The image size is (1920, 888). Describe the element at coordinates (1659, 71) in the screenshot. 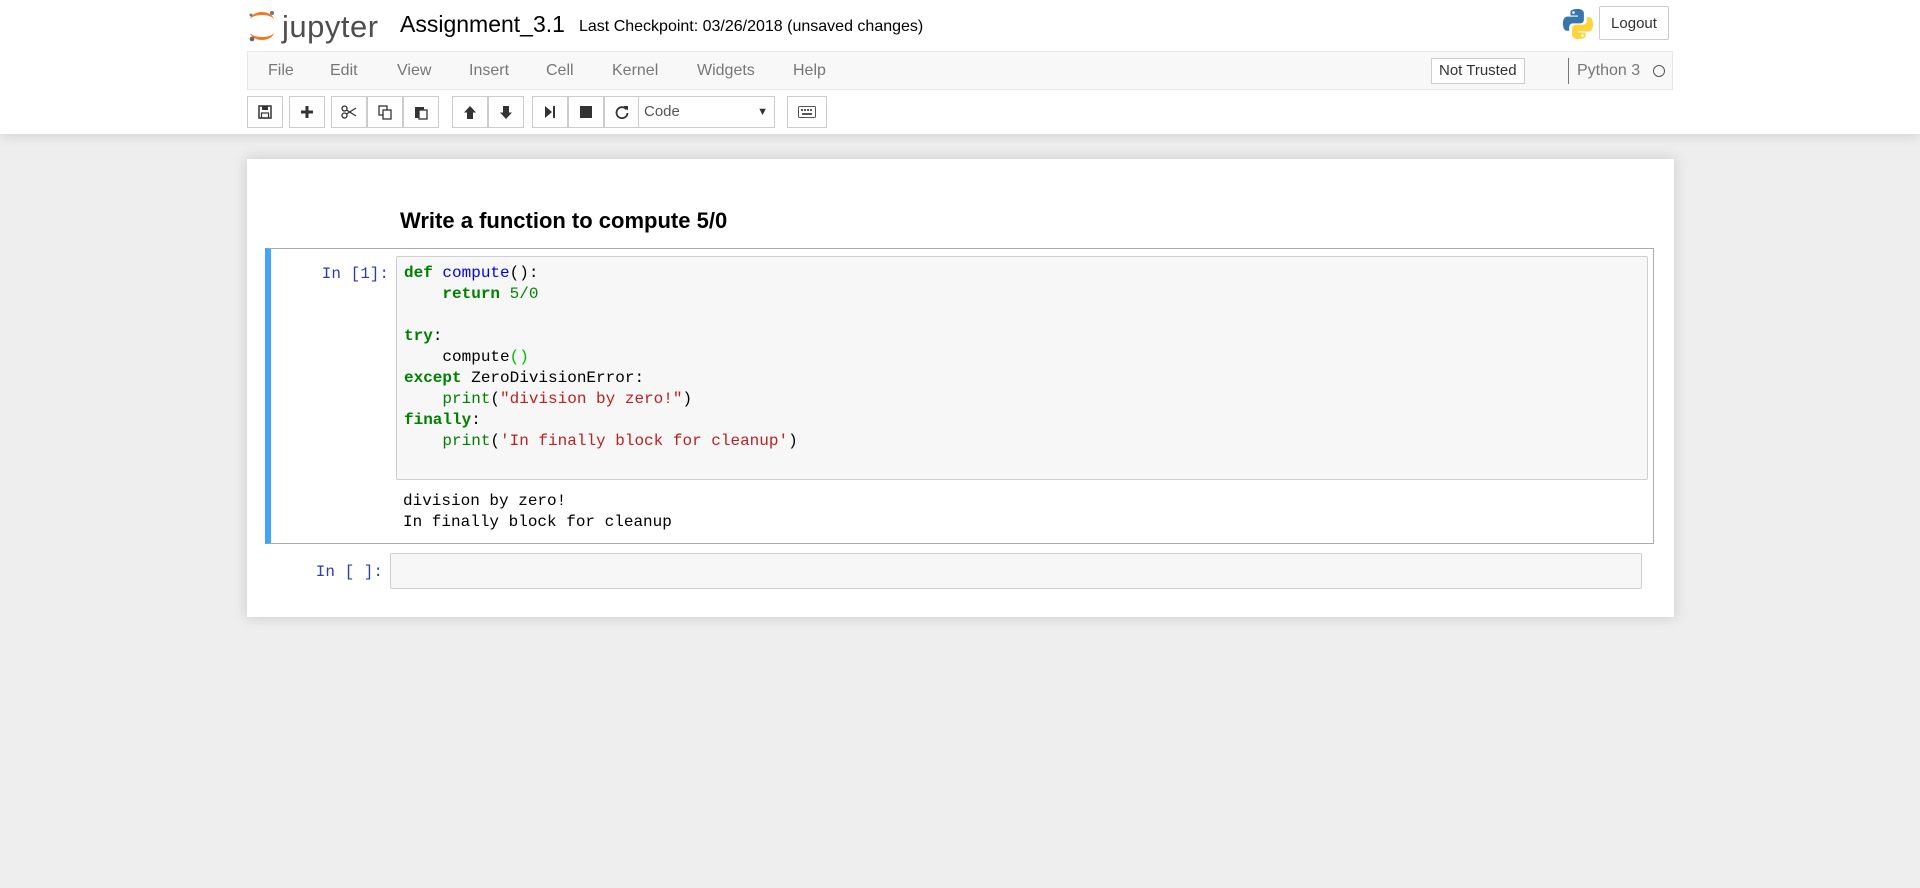

I see `kernel-idle-icon` at that location.